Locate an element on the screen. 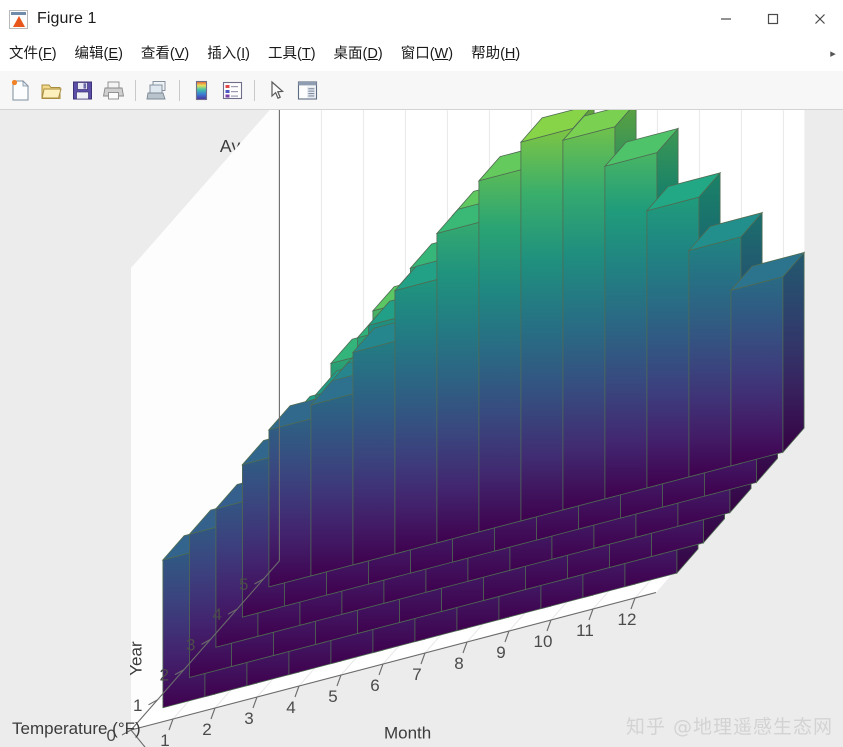 The image size is (843, 747). xtick-label: 11 is located at coordinates (585, 630).